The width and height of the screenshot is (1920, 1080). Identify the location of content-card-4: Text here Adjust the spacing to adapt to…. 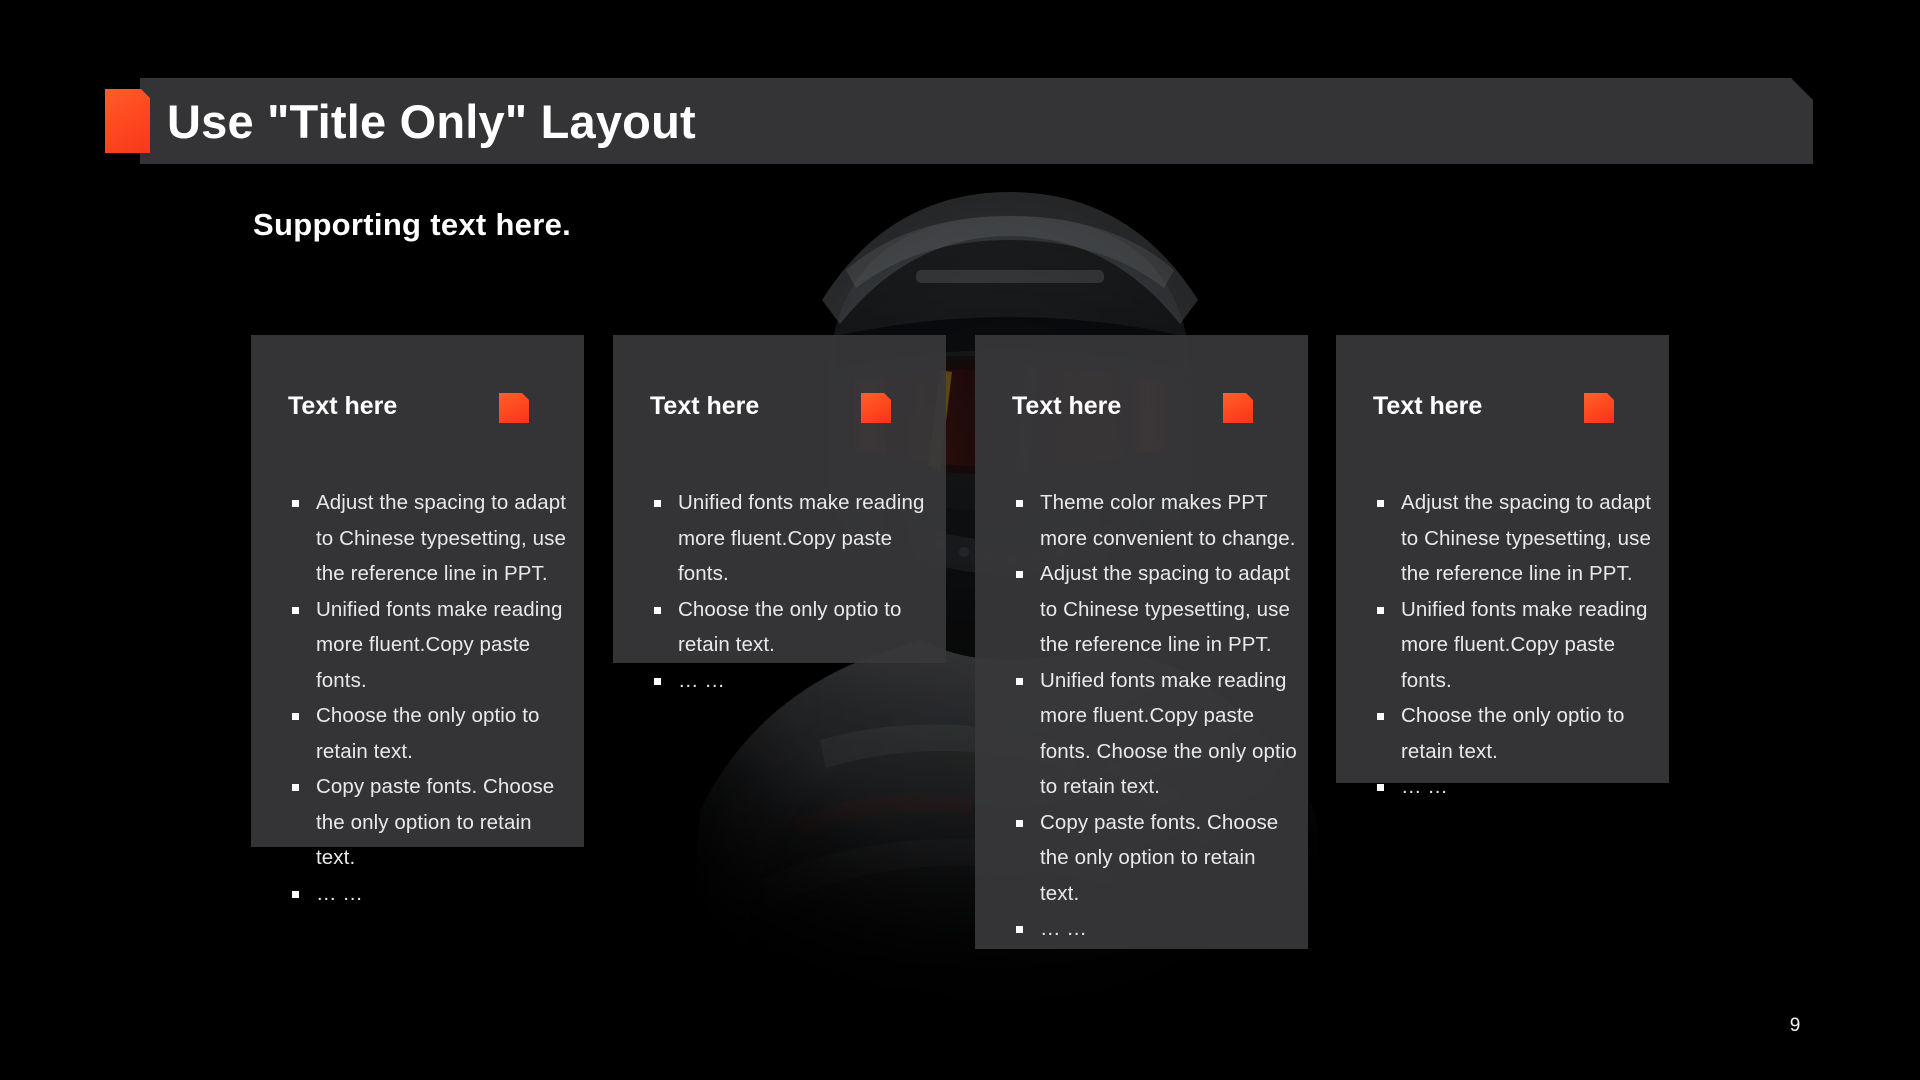
(1502, 566).